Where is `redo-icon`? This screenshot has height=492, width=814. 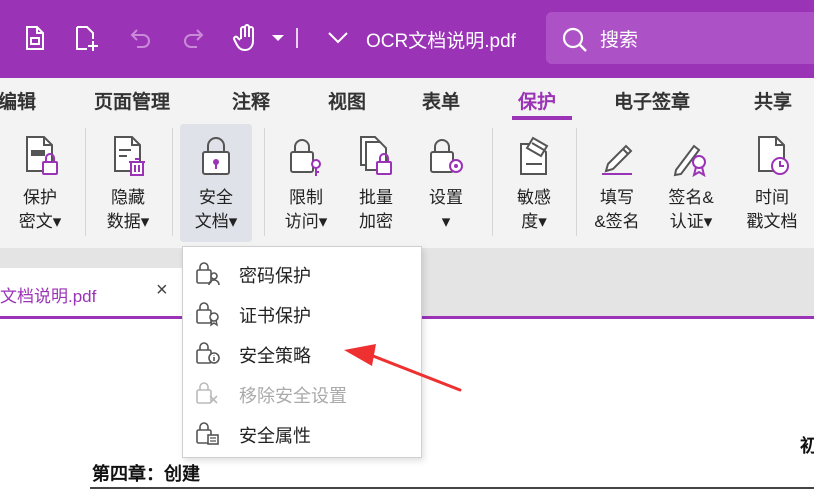 redo-icon is located at coordinates (194, 38).